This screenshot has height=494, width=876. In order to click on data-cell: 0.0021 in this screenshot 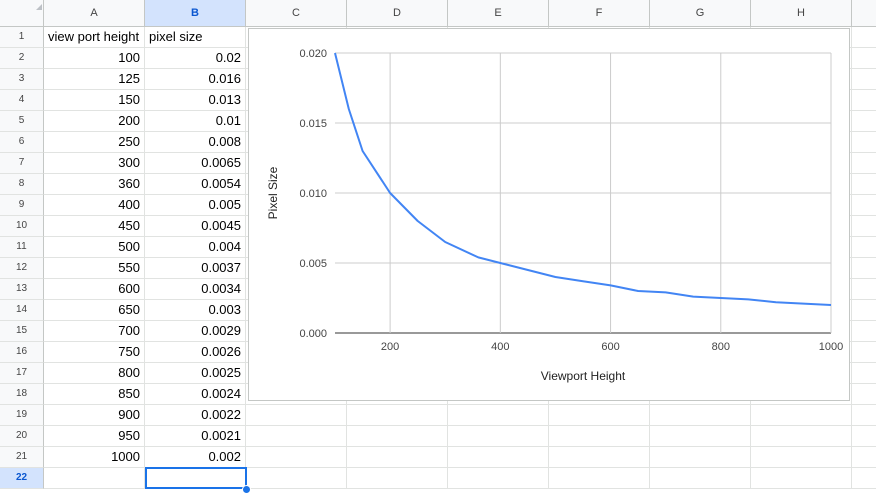, I will do `click(195, 436)`.